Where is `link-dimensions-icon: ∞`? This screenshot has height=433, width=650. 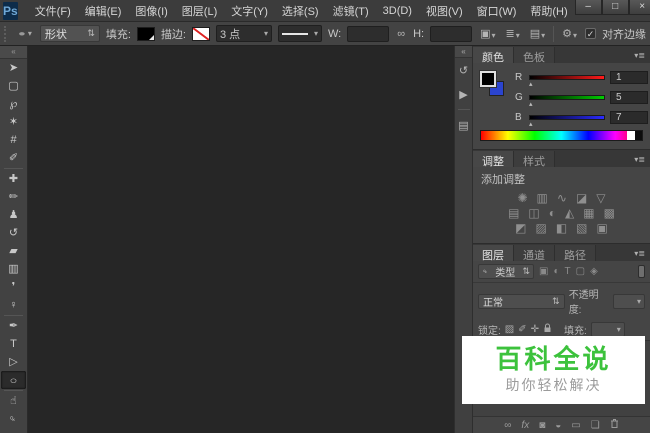
link-dimensions-icon: ∞ is located at coordinates (401, 34).